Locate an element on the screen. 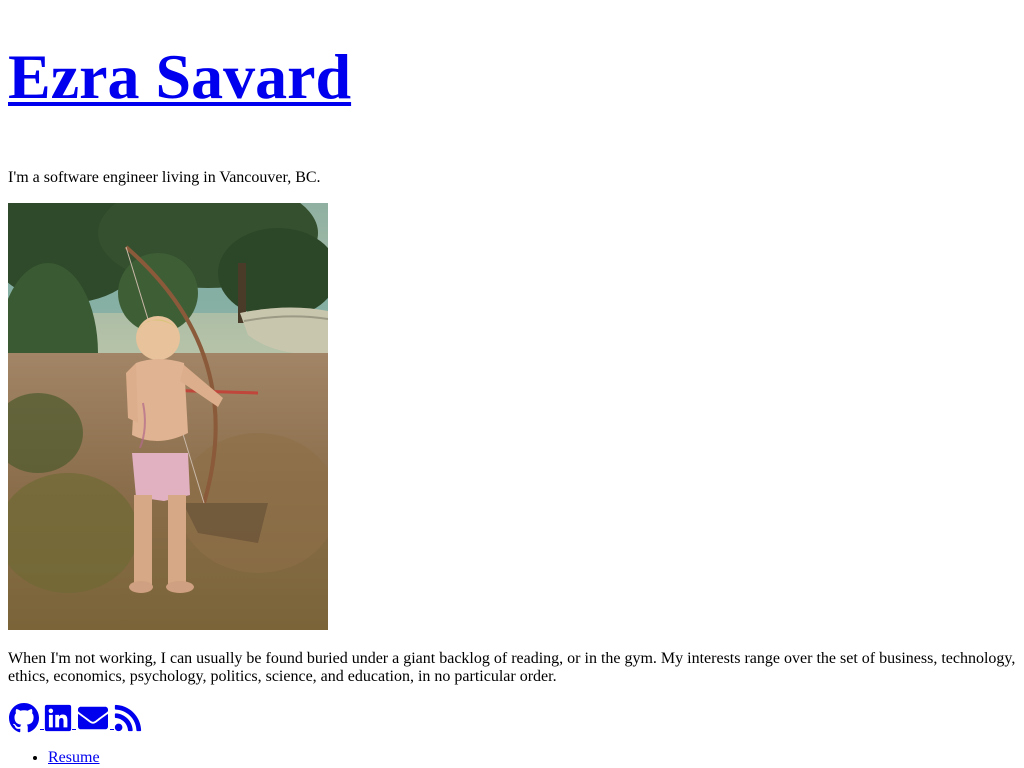 This screenshot has height=768, width=1024. email-icon is located at coordinates (93, 718).